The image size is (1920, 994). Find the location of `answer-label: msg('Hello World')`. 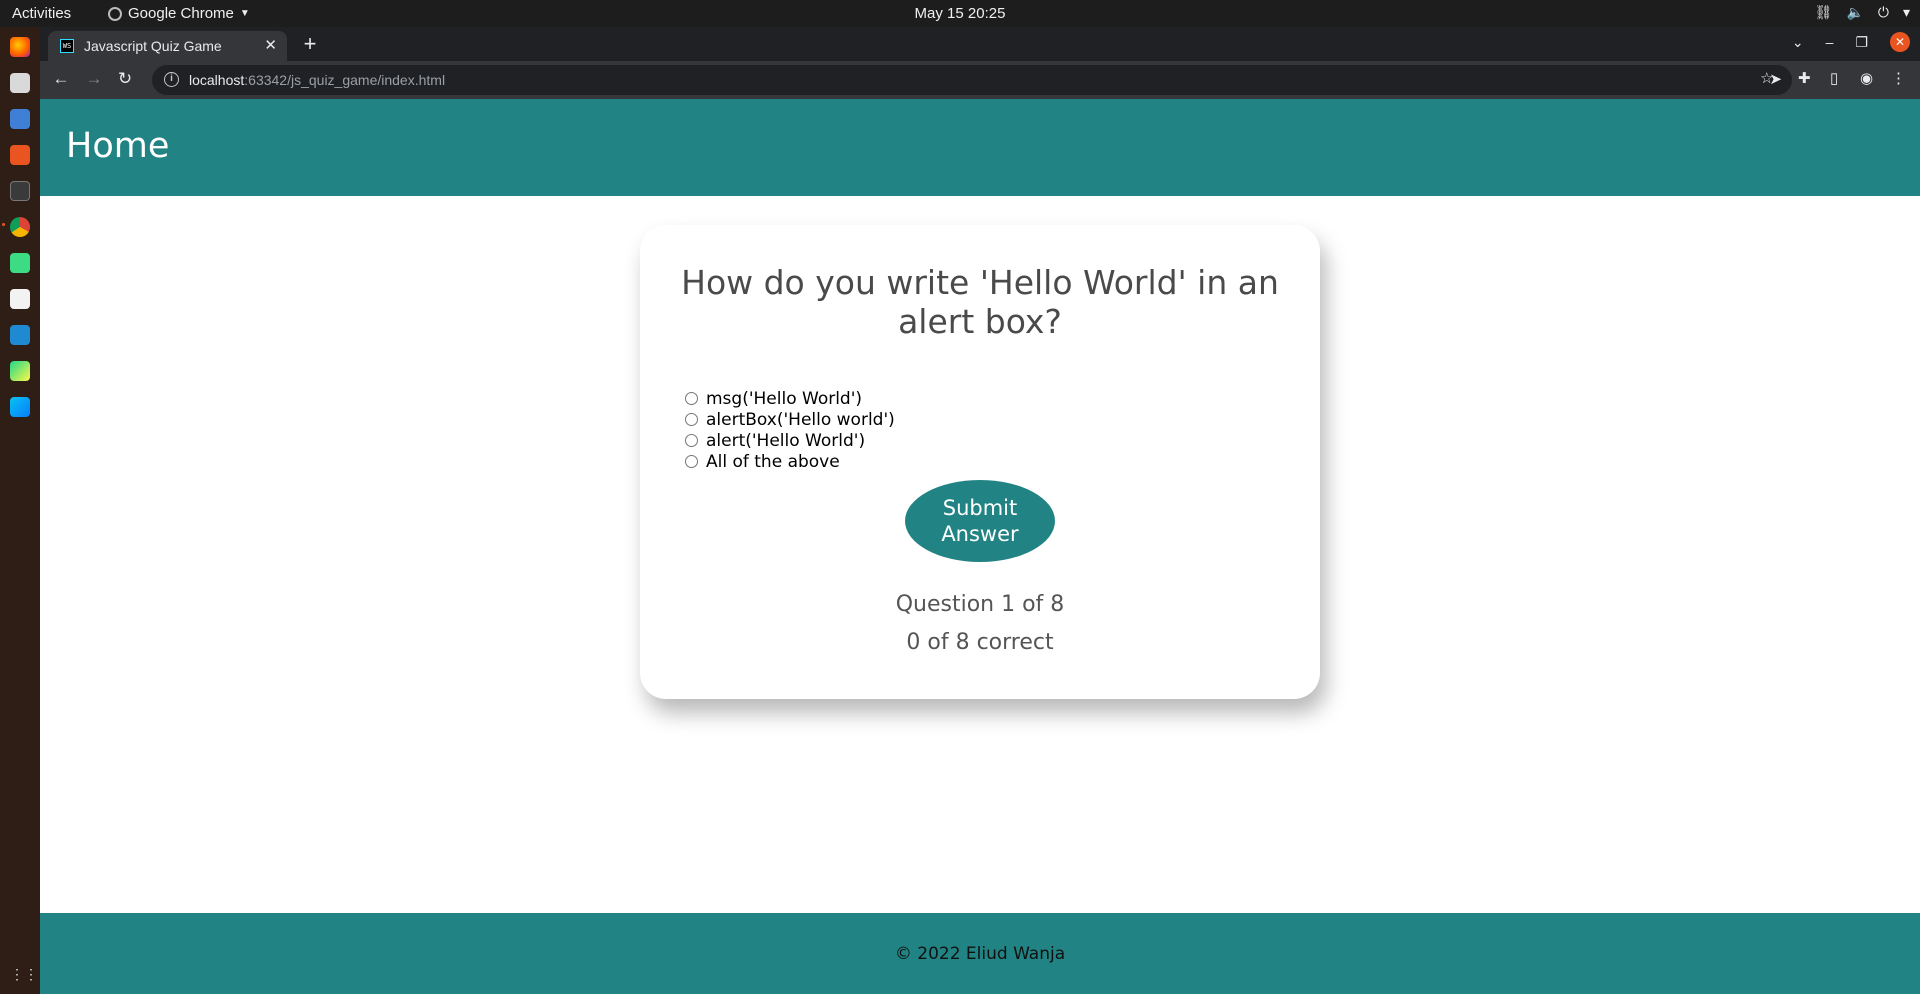

answer-label: msg('Hello World') is located at coordinates (784, 398).